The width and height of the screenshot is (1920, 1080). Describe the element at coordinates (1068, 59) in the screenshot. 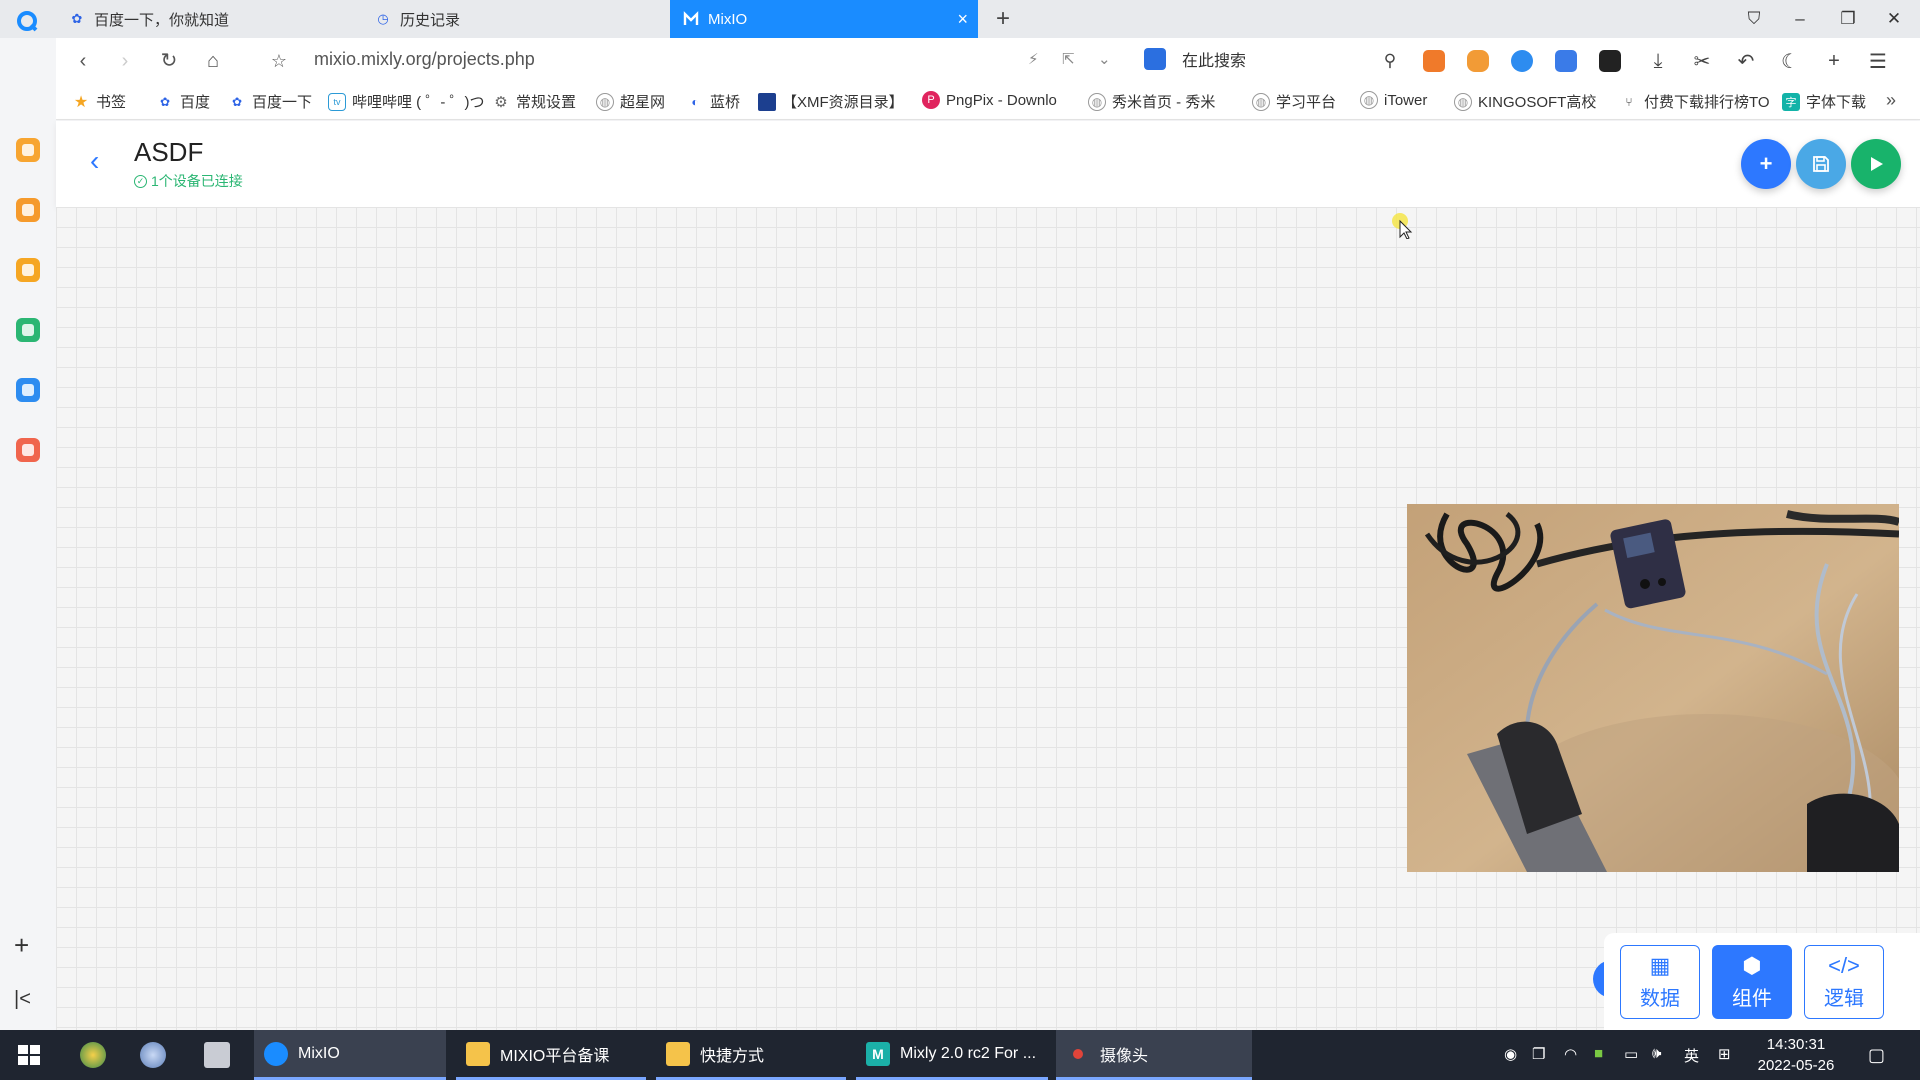

I see `share-icon: ⇱` at that location.